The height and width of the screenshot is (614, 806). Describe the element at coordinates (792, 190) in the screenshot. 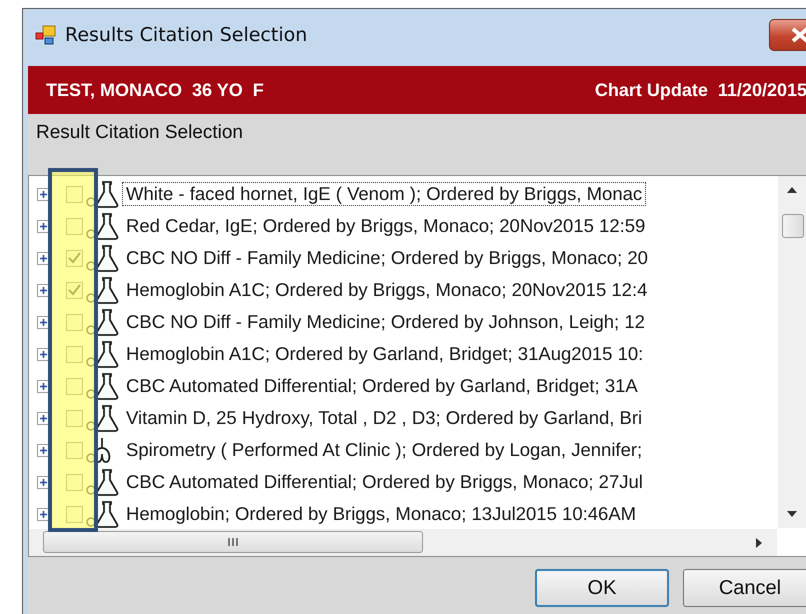

I see `scroll-up-icon` at that location.